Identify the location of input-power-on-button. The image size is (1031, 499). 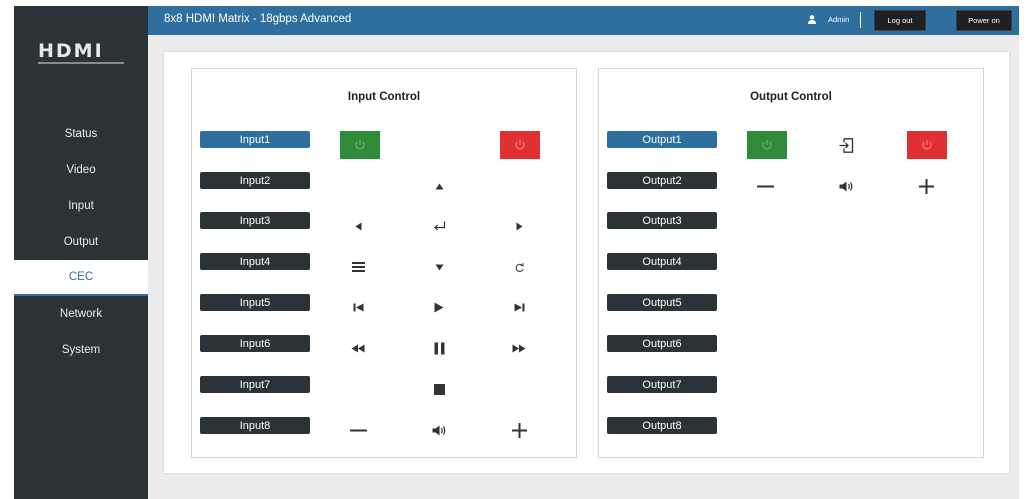
(360, 145).